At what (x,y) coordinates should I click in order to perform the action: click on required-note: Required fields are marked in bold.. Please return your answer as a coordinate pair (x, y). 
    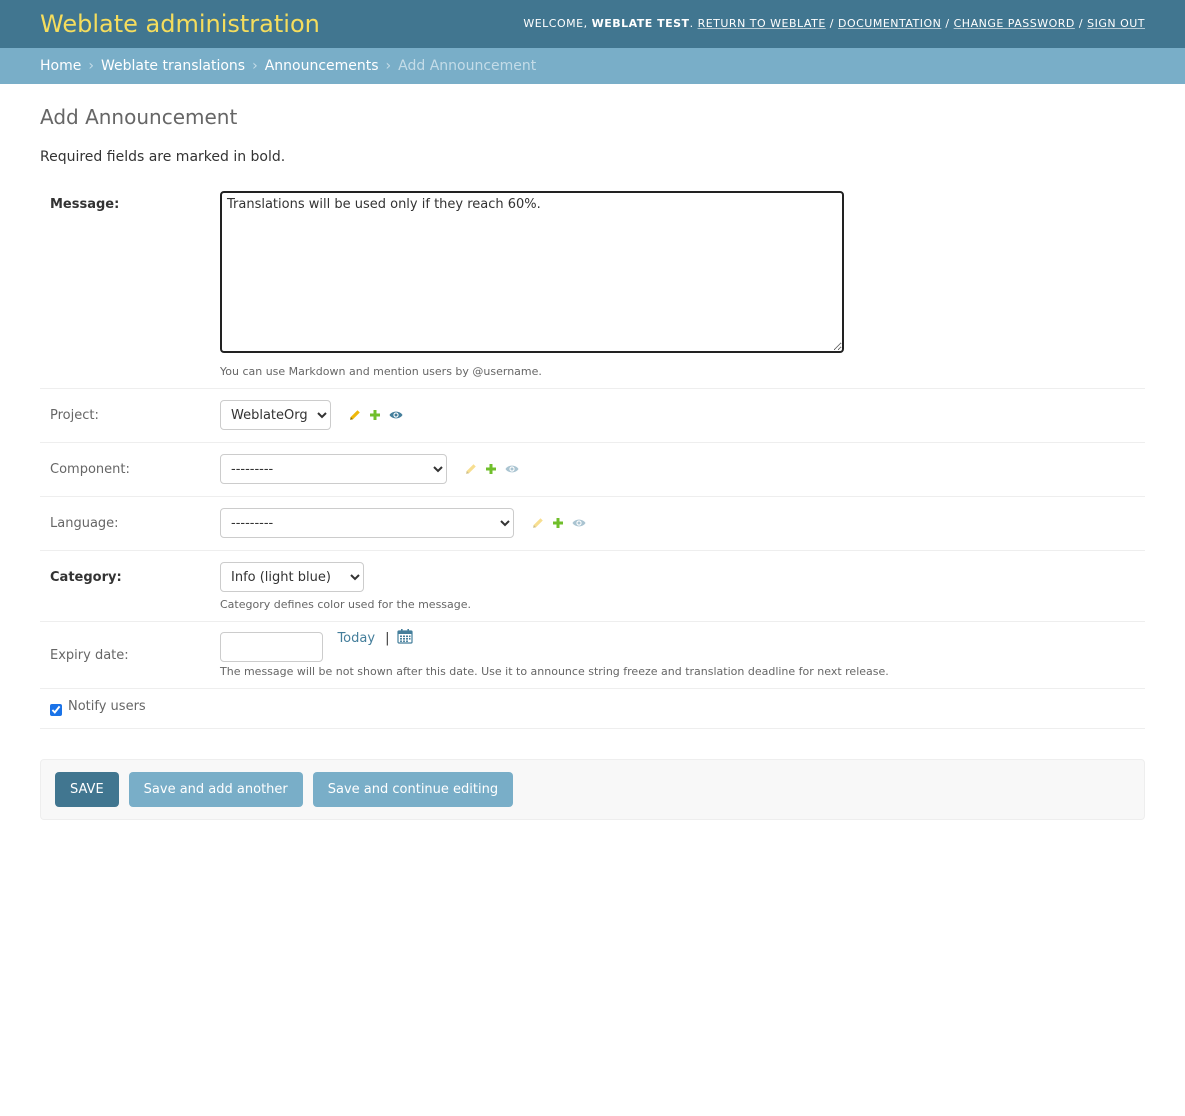
    Looking at the image, I should click on (163, 157).